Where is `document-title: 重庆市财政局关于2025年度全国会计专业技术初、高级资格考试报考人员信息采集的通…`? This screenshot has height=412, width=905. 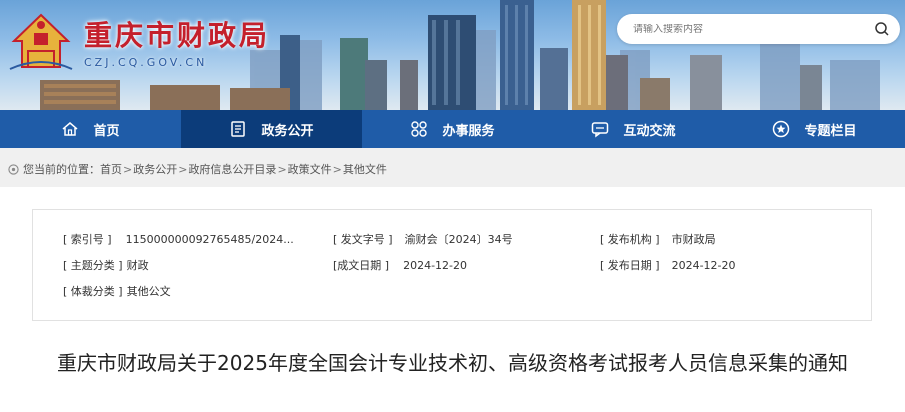
document-title: 重庆市财政局关于2025年度全国会计专业技术初、高级资格考试报考人员信息采集的通… is located at coordinates (452, 363).